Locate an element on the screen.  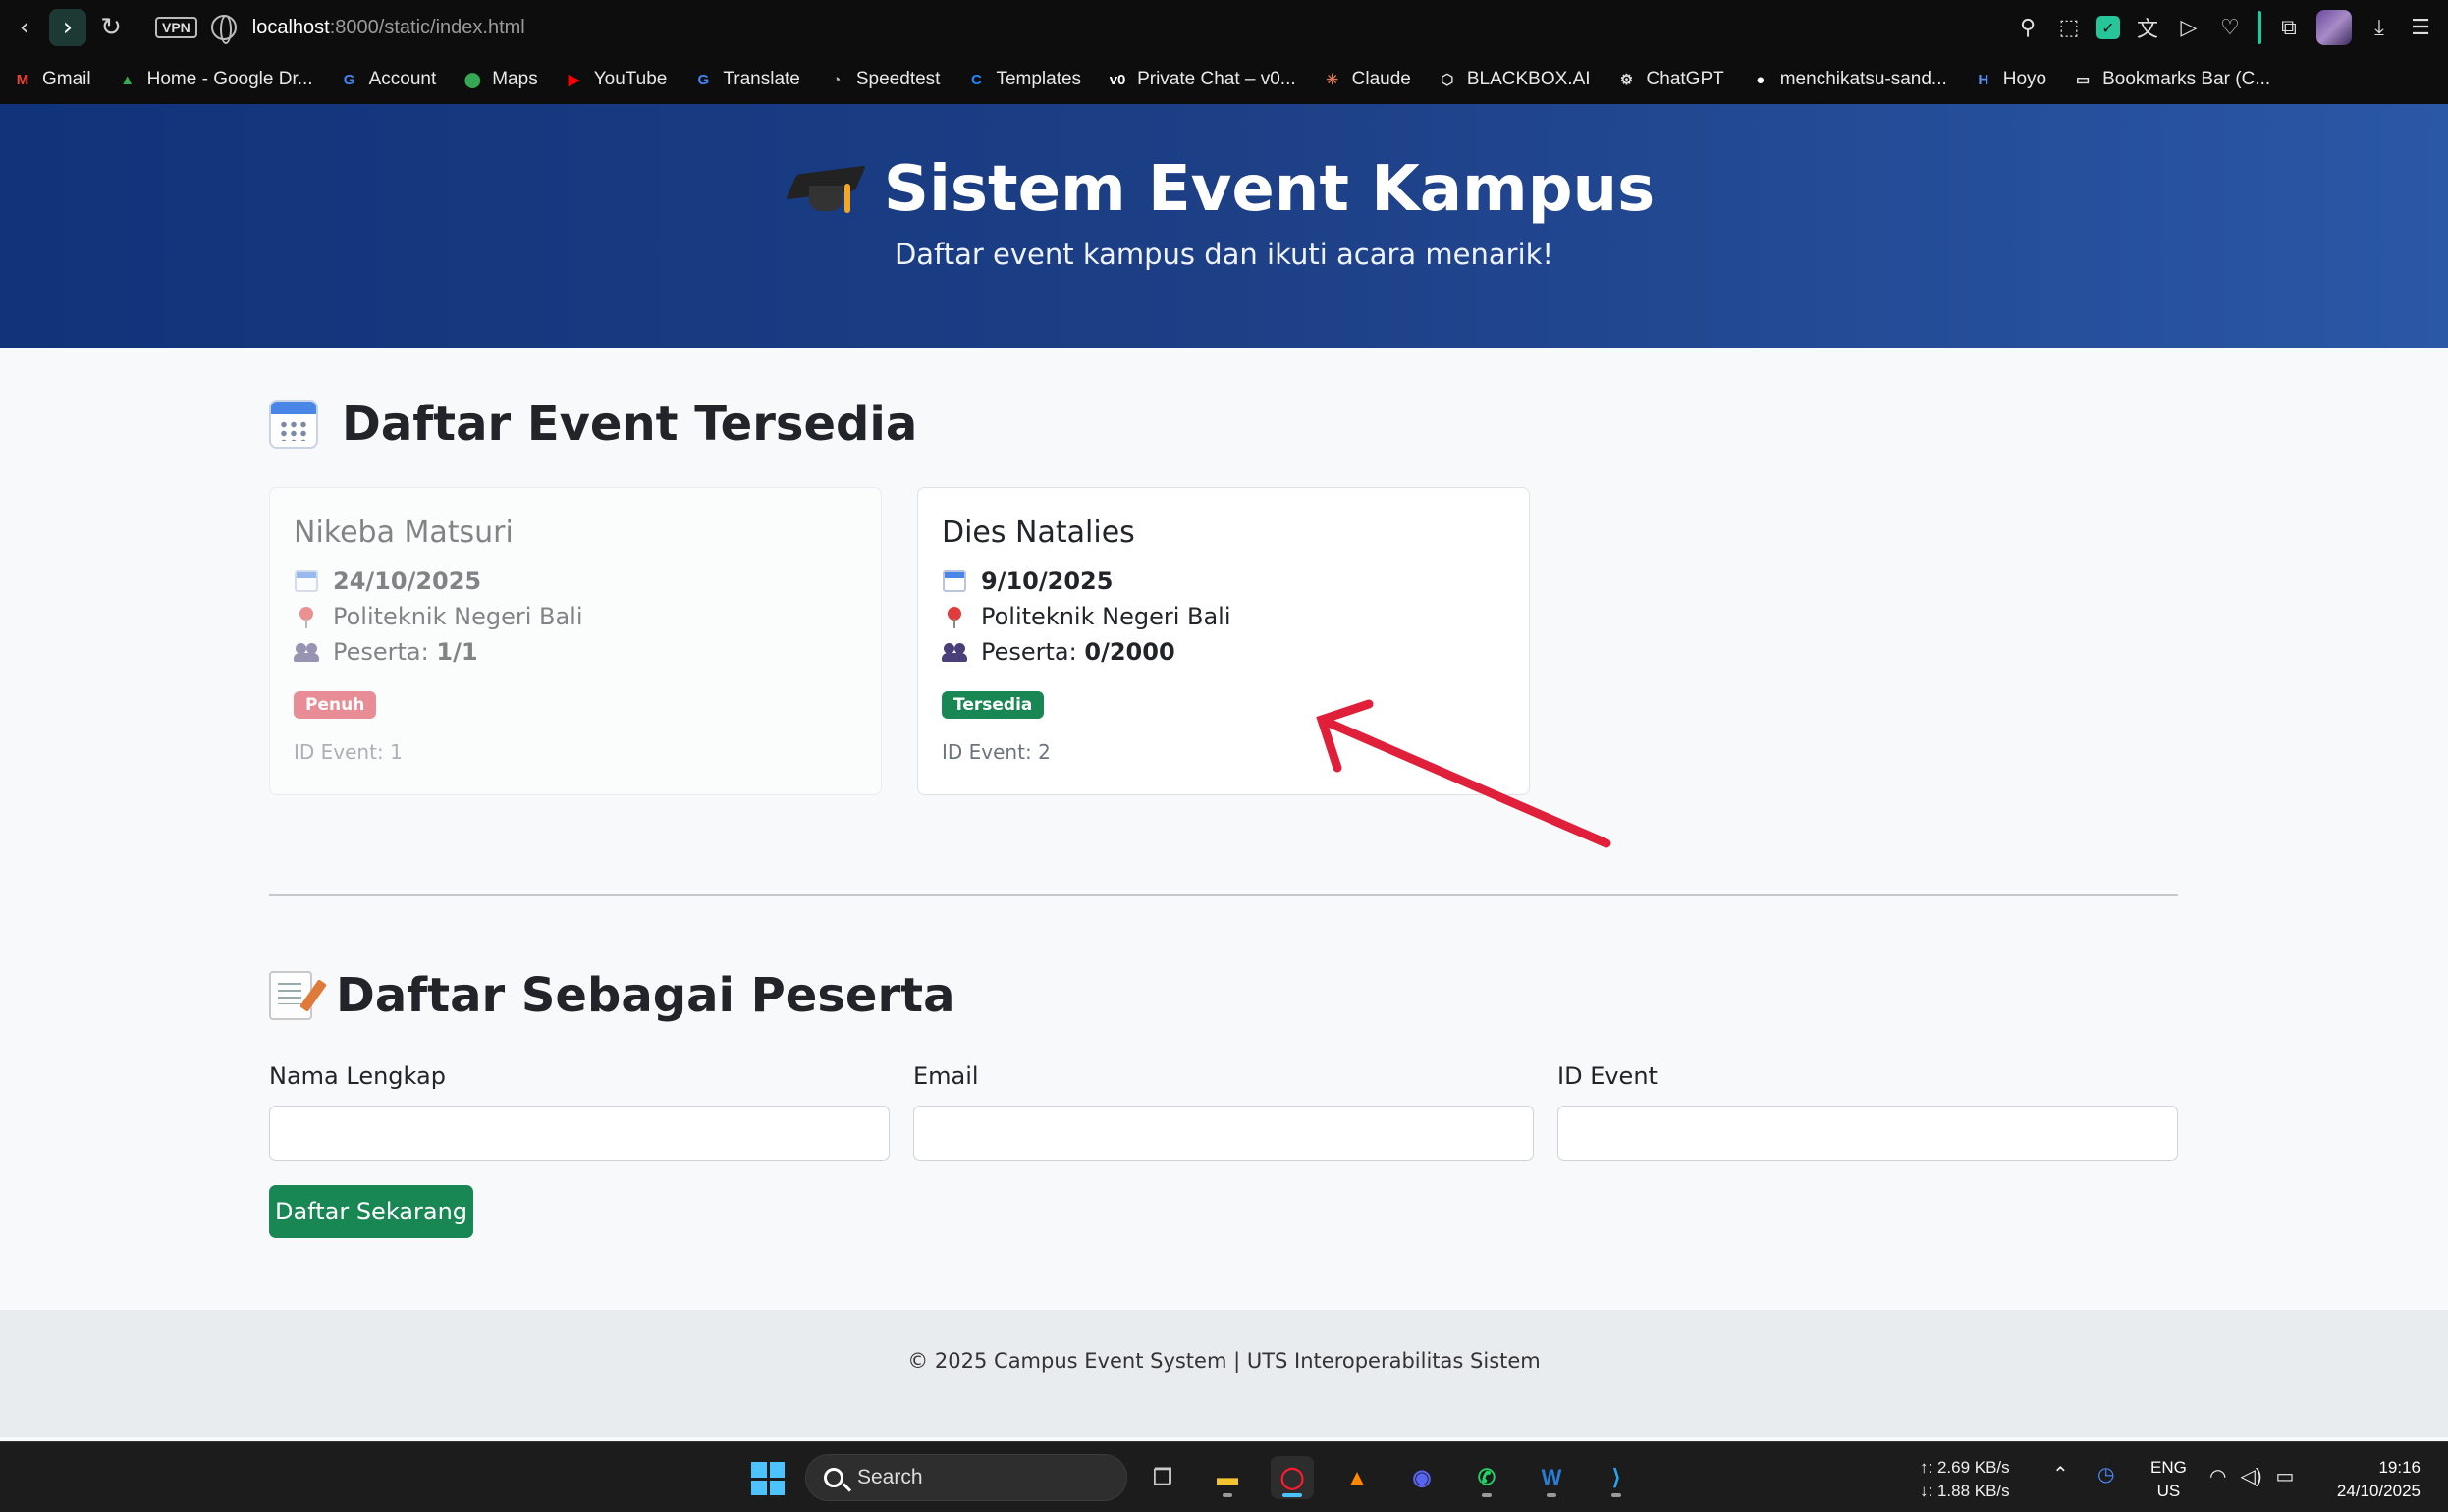
google-drive-icon: ▲ is located at coordinates (128, 79).